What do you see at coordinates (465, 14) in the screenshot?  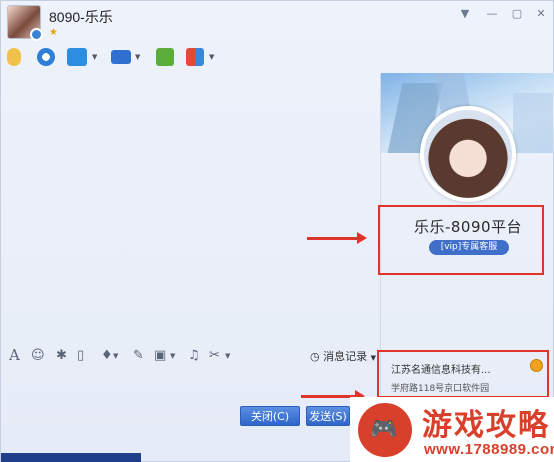 I see `dropdown-menu-icon: ▼` at bounding box center [465, 14].